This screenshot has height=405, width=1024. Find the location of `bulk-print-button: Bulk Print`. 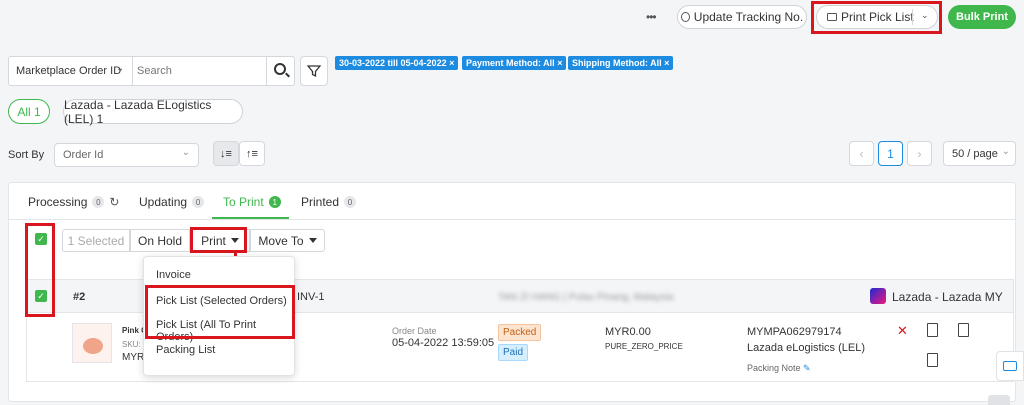

bulk-print-button: Bulk Print is located at coordinates (982, 17).